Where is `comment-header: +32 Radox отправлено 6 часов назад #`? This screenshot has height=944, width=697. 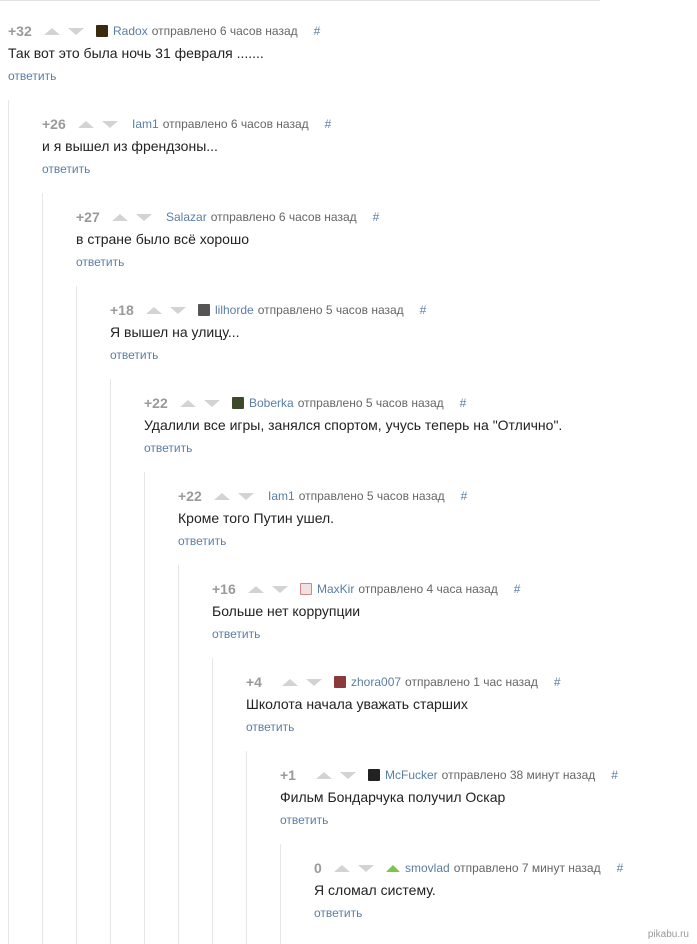 comment-header: +32 Radox отправлено 6 часов назад # is located at coordinates (164, 31).